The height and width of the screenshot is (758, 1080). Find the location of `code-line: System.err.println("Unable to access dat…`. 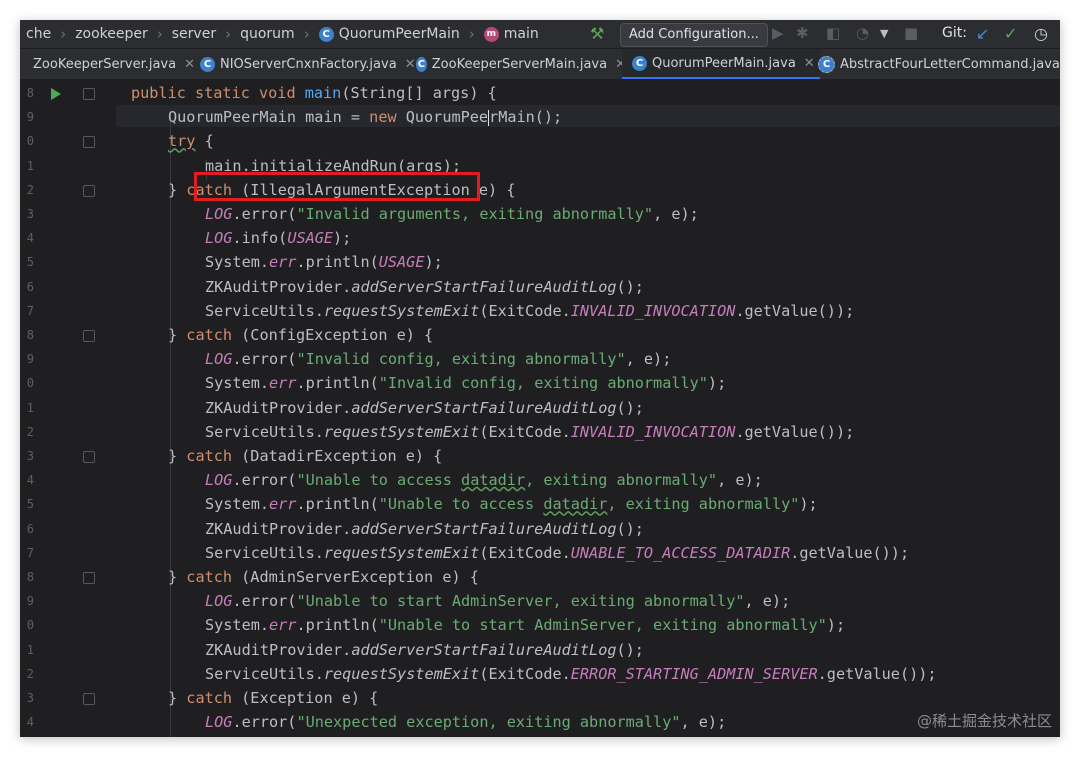

code-line: System.err.println("Unable to access dat… is located at coordinates (511, 504).